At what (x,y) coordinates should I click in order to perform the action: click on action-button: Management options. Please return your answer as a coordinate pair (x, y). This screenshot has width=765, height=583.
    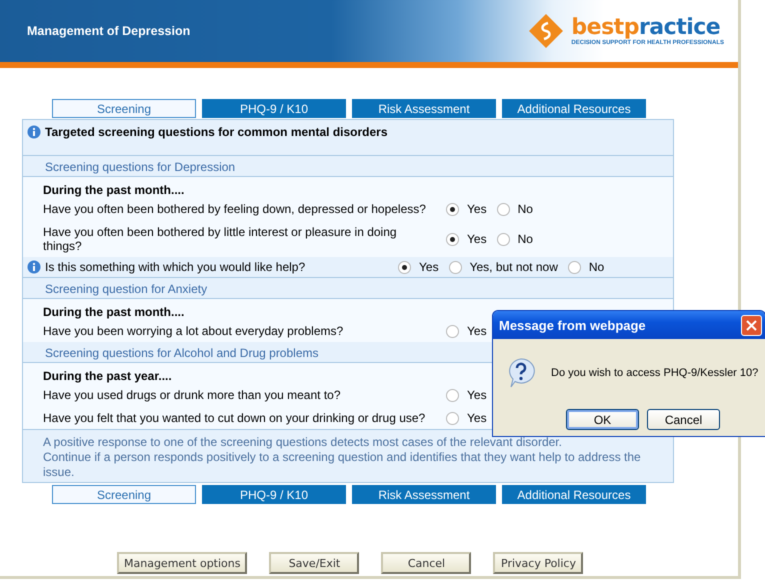
    Looking at the image, I should click on (182, 563).